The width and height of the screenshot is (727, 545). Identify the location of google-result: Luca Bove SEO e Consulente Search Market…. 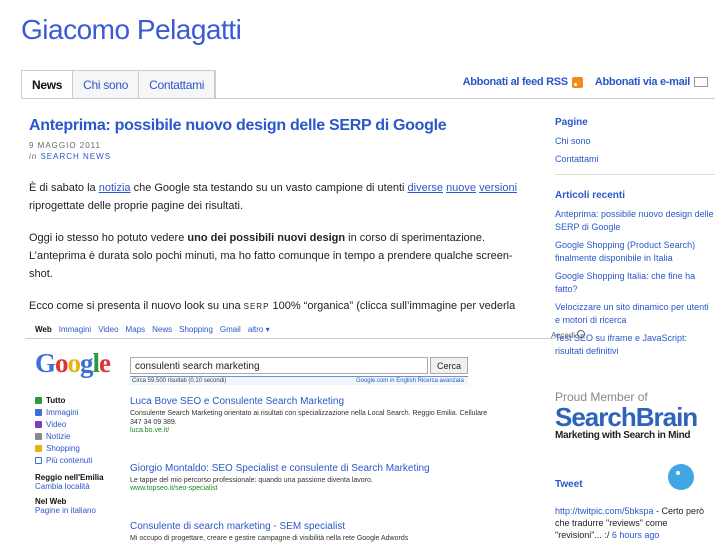
(310, 415).